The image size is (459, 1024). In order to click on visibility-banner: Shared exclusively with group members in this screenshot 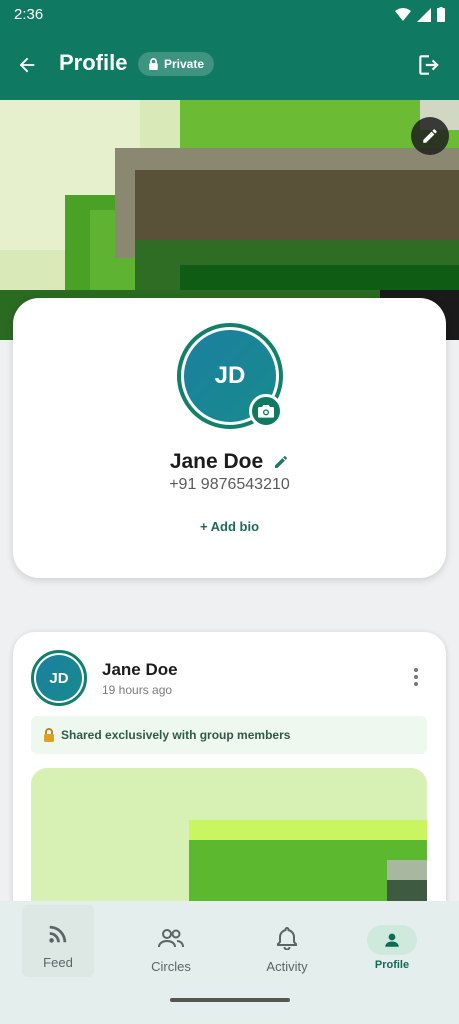, I will do `click(229, 735)`.